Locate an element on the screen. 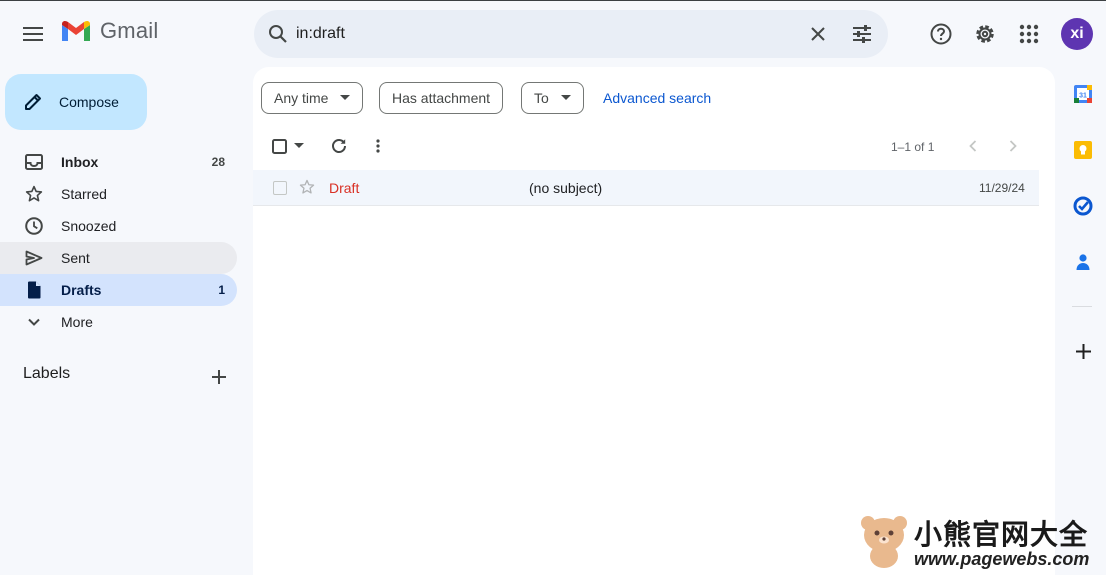 Image resolution: width=1106 pixels, height=575 pixels. filter-has-attachment: Has attachment is located at coordinates (441, 98).